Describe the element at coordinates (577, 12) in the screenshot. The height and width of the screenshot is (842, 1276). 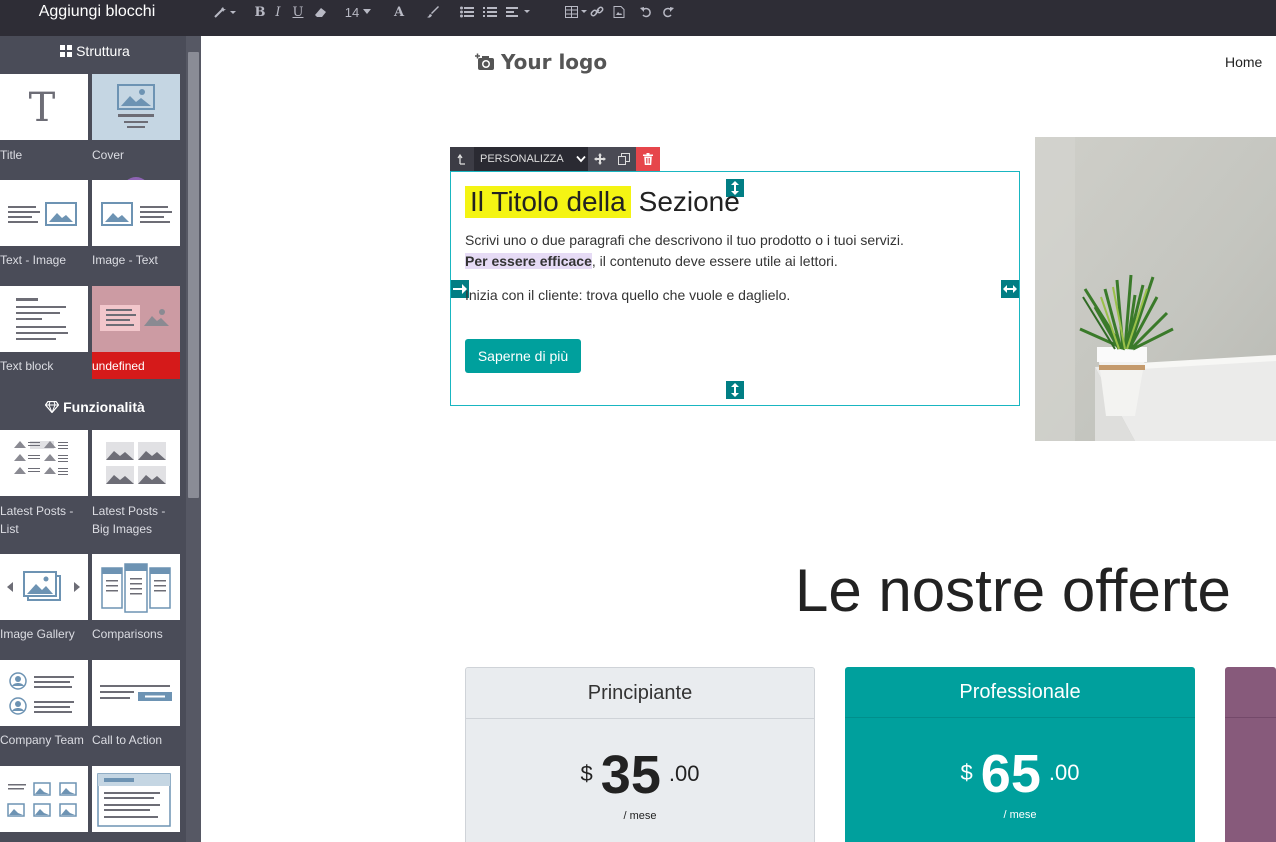
I see `table-icon` at that location.